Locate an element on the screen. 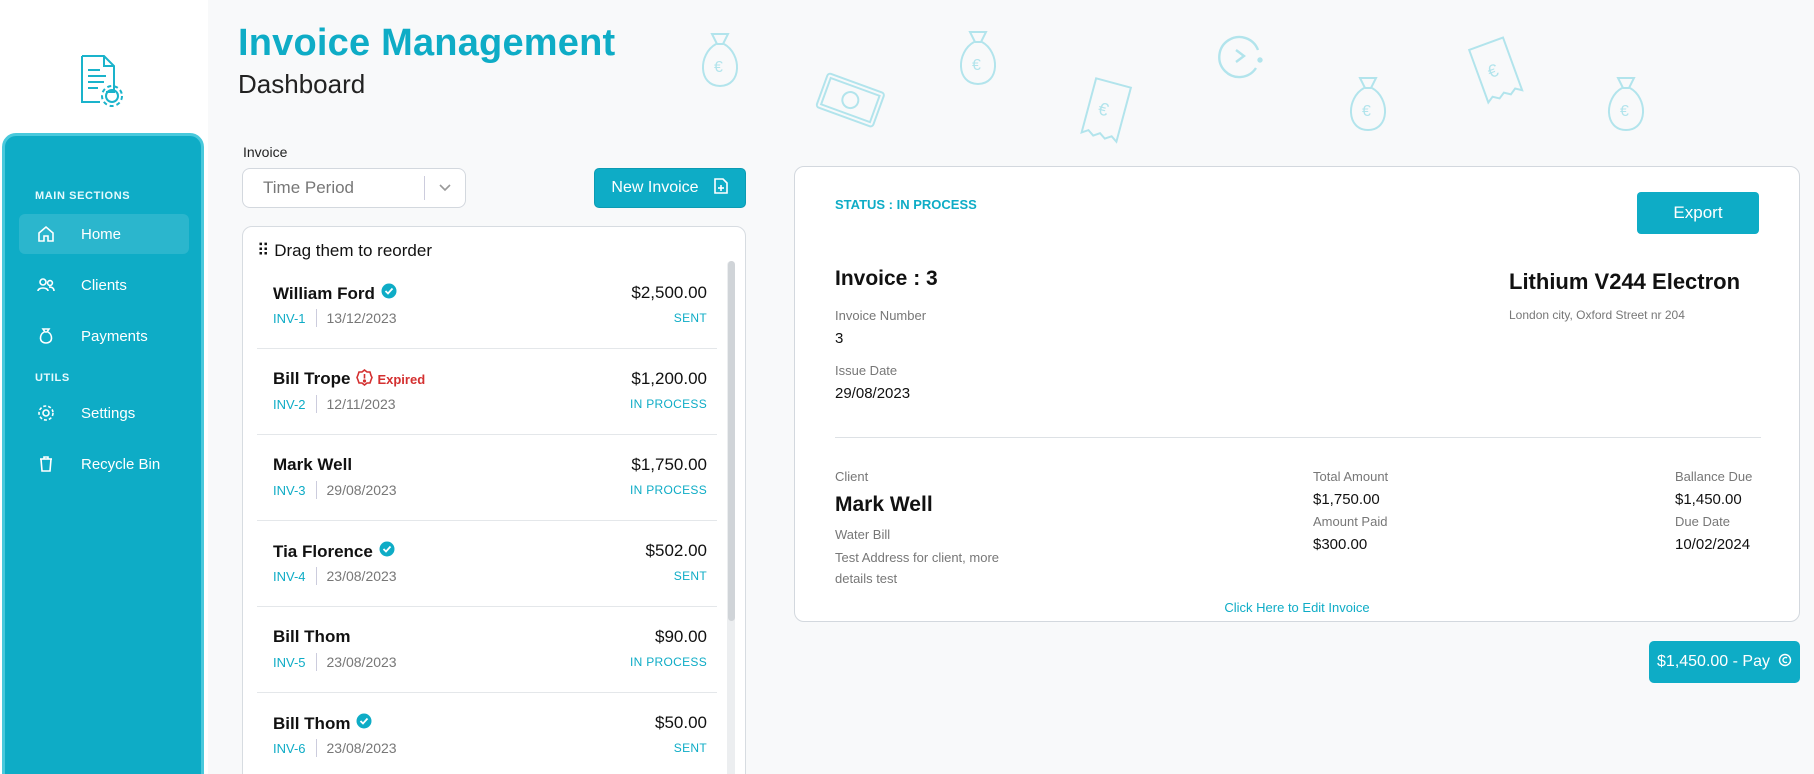 The width and height of the screenshot is (1814, 774). page-subtitle: Dashboard is located at coordinates (302, 84).